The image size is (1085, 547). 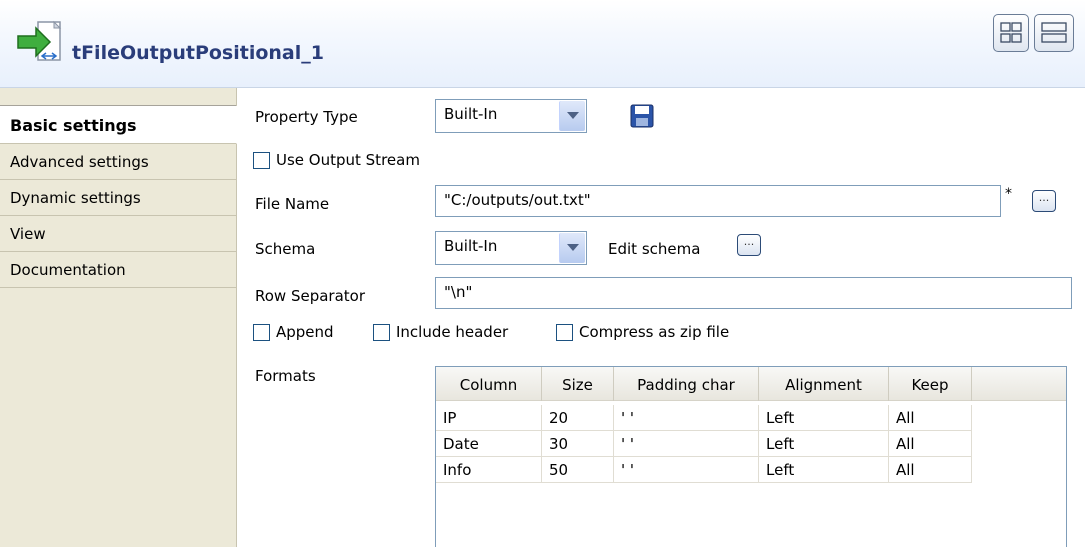 What do you see at coordinates (489, 470) in the screenshot?
I see `cell-column: Info` at bounding box center [489, 470].